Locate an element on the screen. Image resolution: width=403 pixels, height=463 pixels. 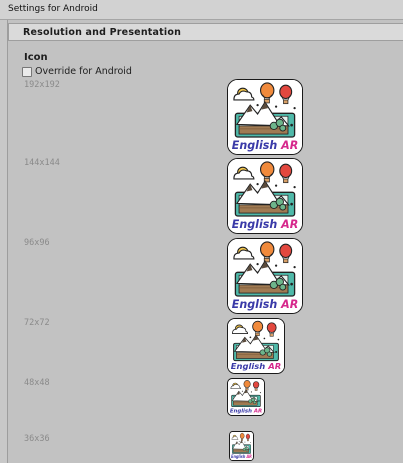
app-icon-36: English AR is located at coordinates (241, 446).